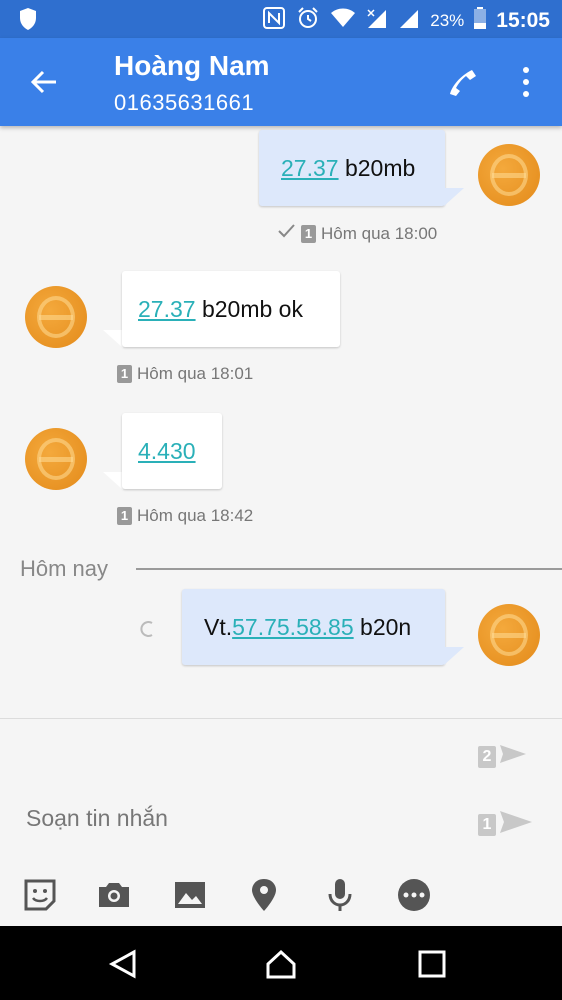  I want to click on message-input: Soạn tin nhắn, so click(97, 818).